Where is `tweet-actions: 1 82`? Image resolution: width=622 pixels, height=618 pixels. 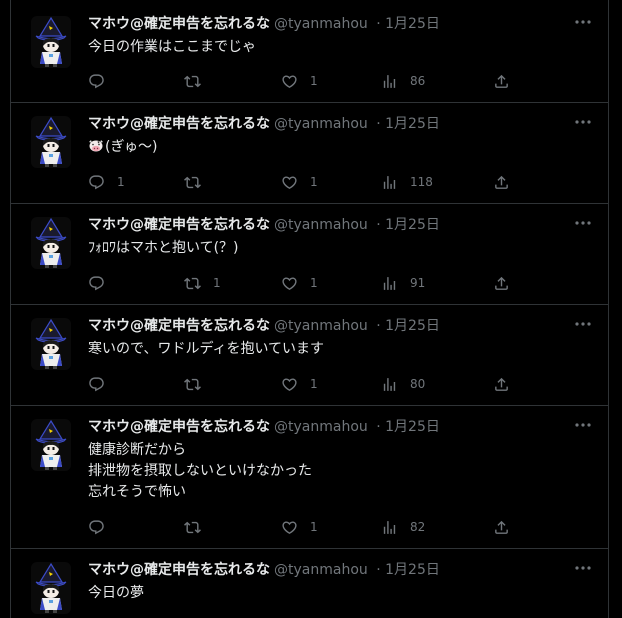
tweet-actions: 1 82 is located at coordinates (303, 527).